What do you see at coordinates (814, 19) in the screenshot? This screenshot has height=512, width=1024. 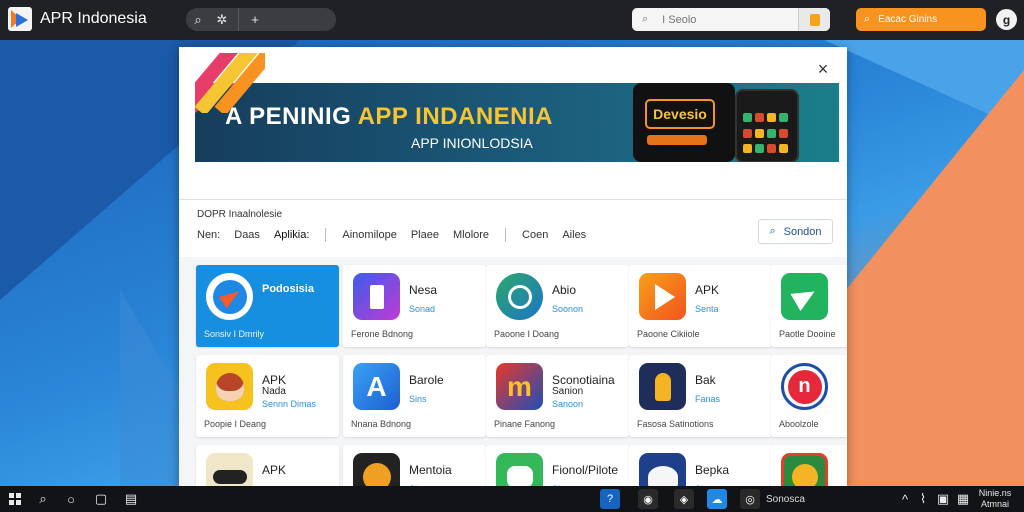 I see `extension-icon` at bounding box center [814, 19].